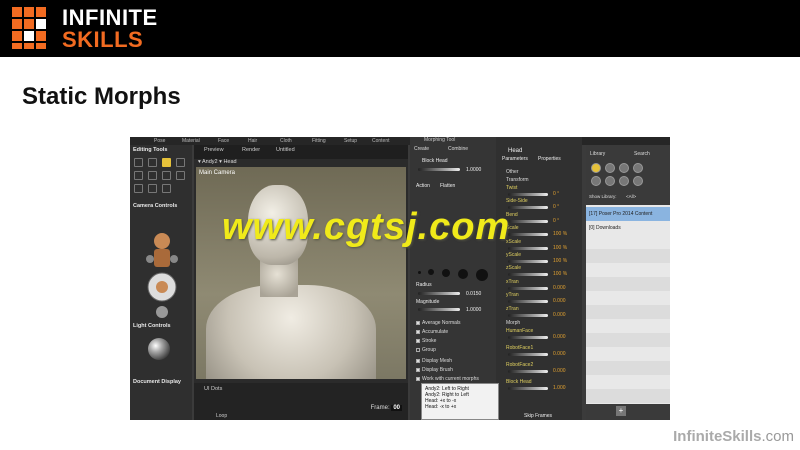 This screenshot has width=800, height=450. What do you see at coordinates (166, 175) in the screenshot?
I see `color-tool-icon` at bounding box center [166, 175].